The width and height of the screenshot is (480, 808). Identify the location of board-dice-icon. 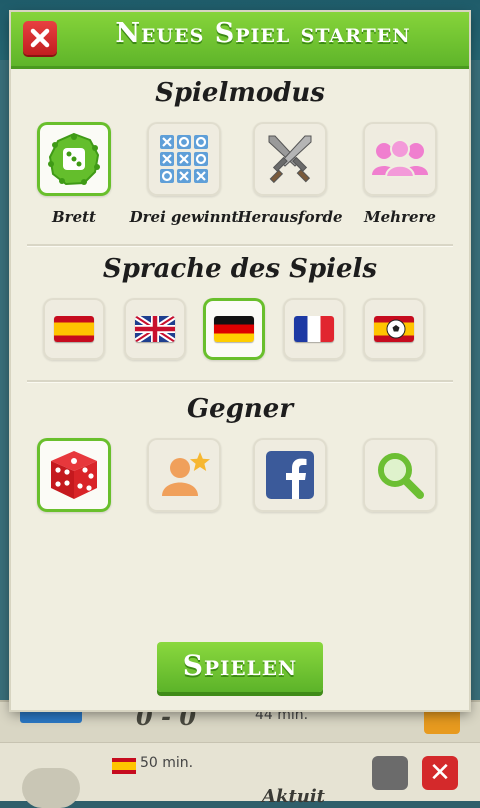
(74, 159).